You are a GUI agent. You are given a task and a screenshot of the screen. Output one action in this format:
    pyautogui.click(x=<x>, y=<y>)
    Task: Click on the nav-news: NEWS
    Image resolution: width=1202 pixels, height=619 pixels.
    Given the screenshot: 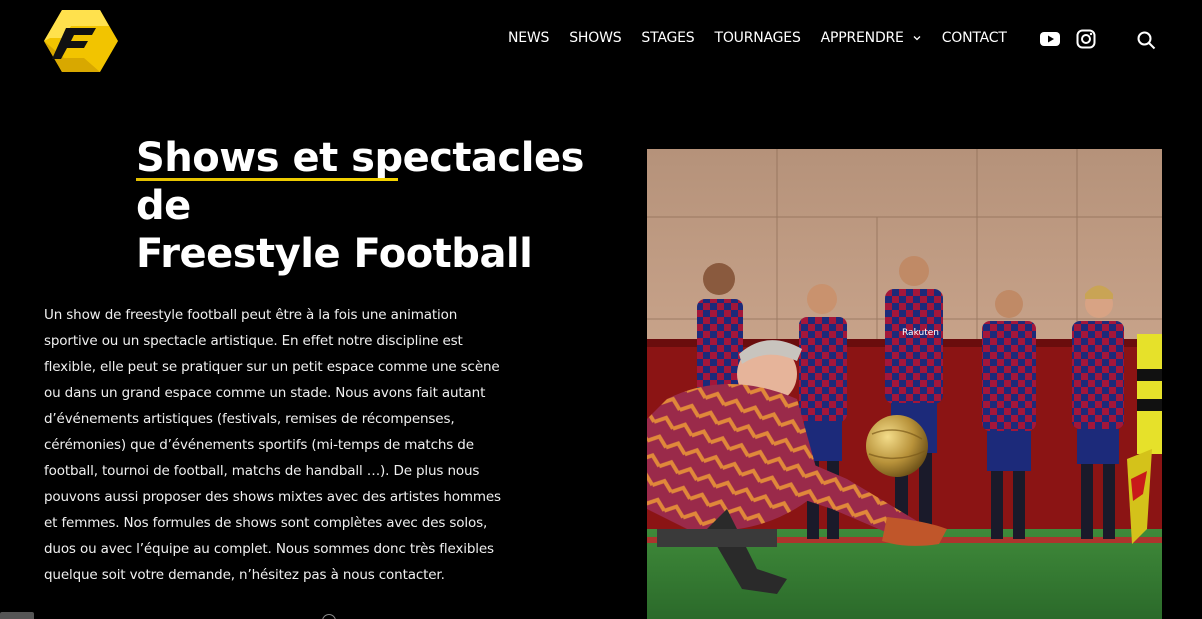 What is the action you would take?
    pyautogui.click(x=528, y=38)
    